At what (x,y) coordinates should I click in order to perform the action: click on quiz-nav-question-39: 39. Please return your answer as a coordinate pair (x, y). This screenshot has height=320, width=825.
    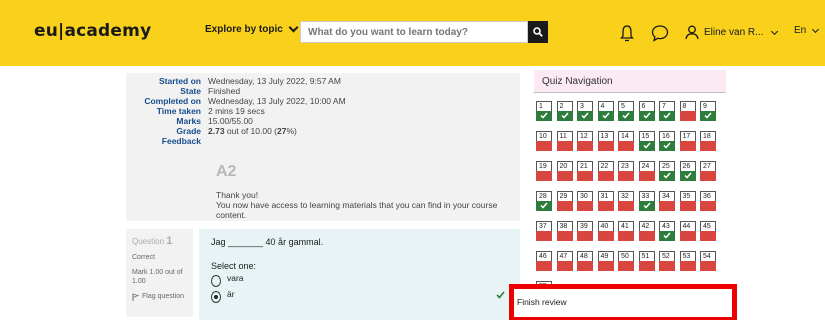
    Looking at the image, I should click on (585, 231).